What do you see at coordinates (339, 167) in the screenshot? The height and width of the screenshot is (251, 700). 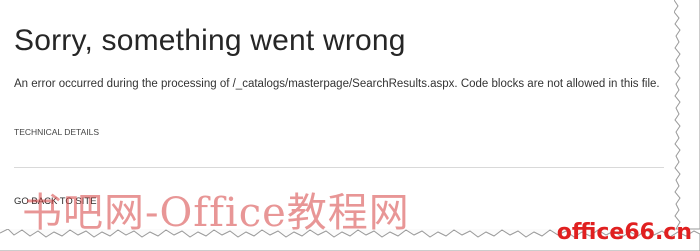 I see `divider` at bounding box center [339, 167].